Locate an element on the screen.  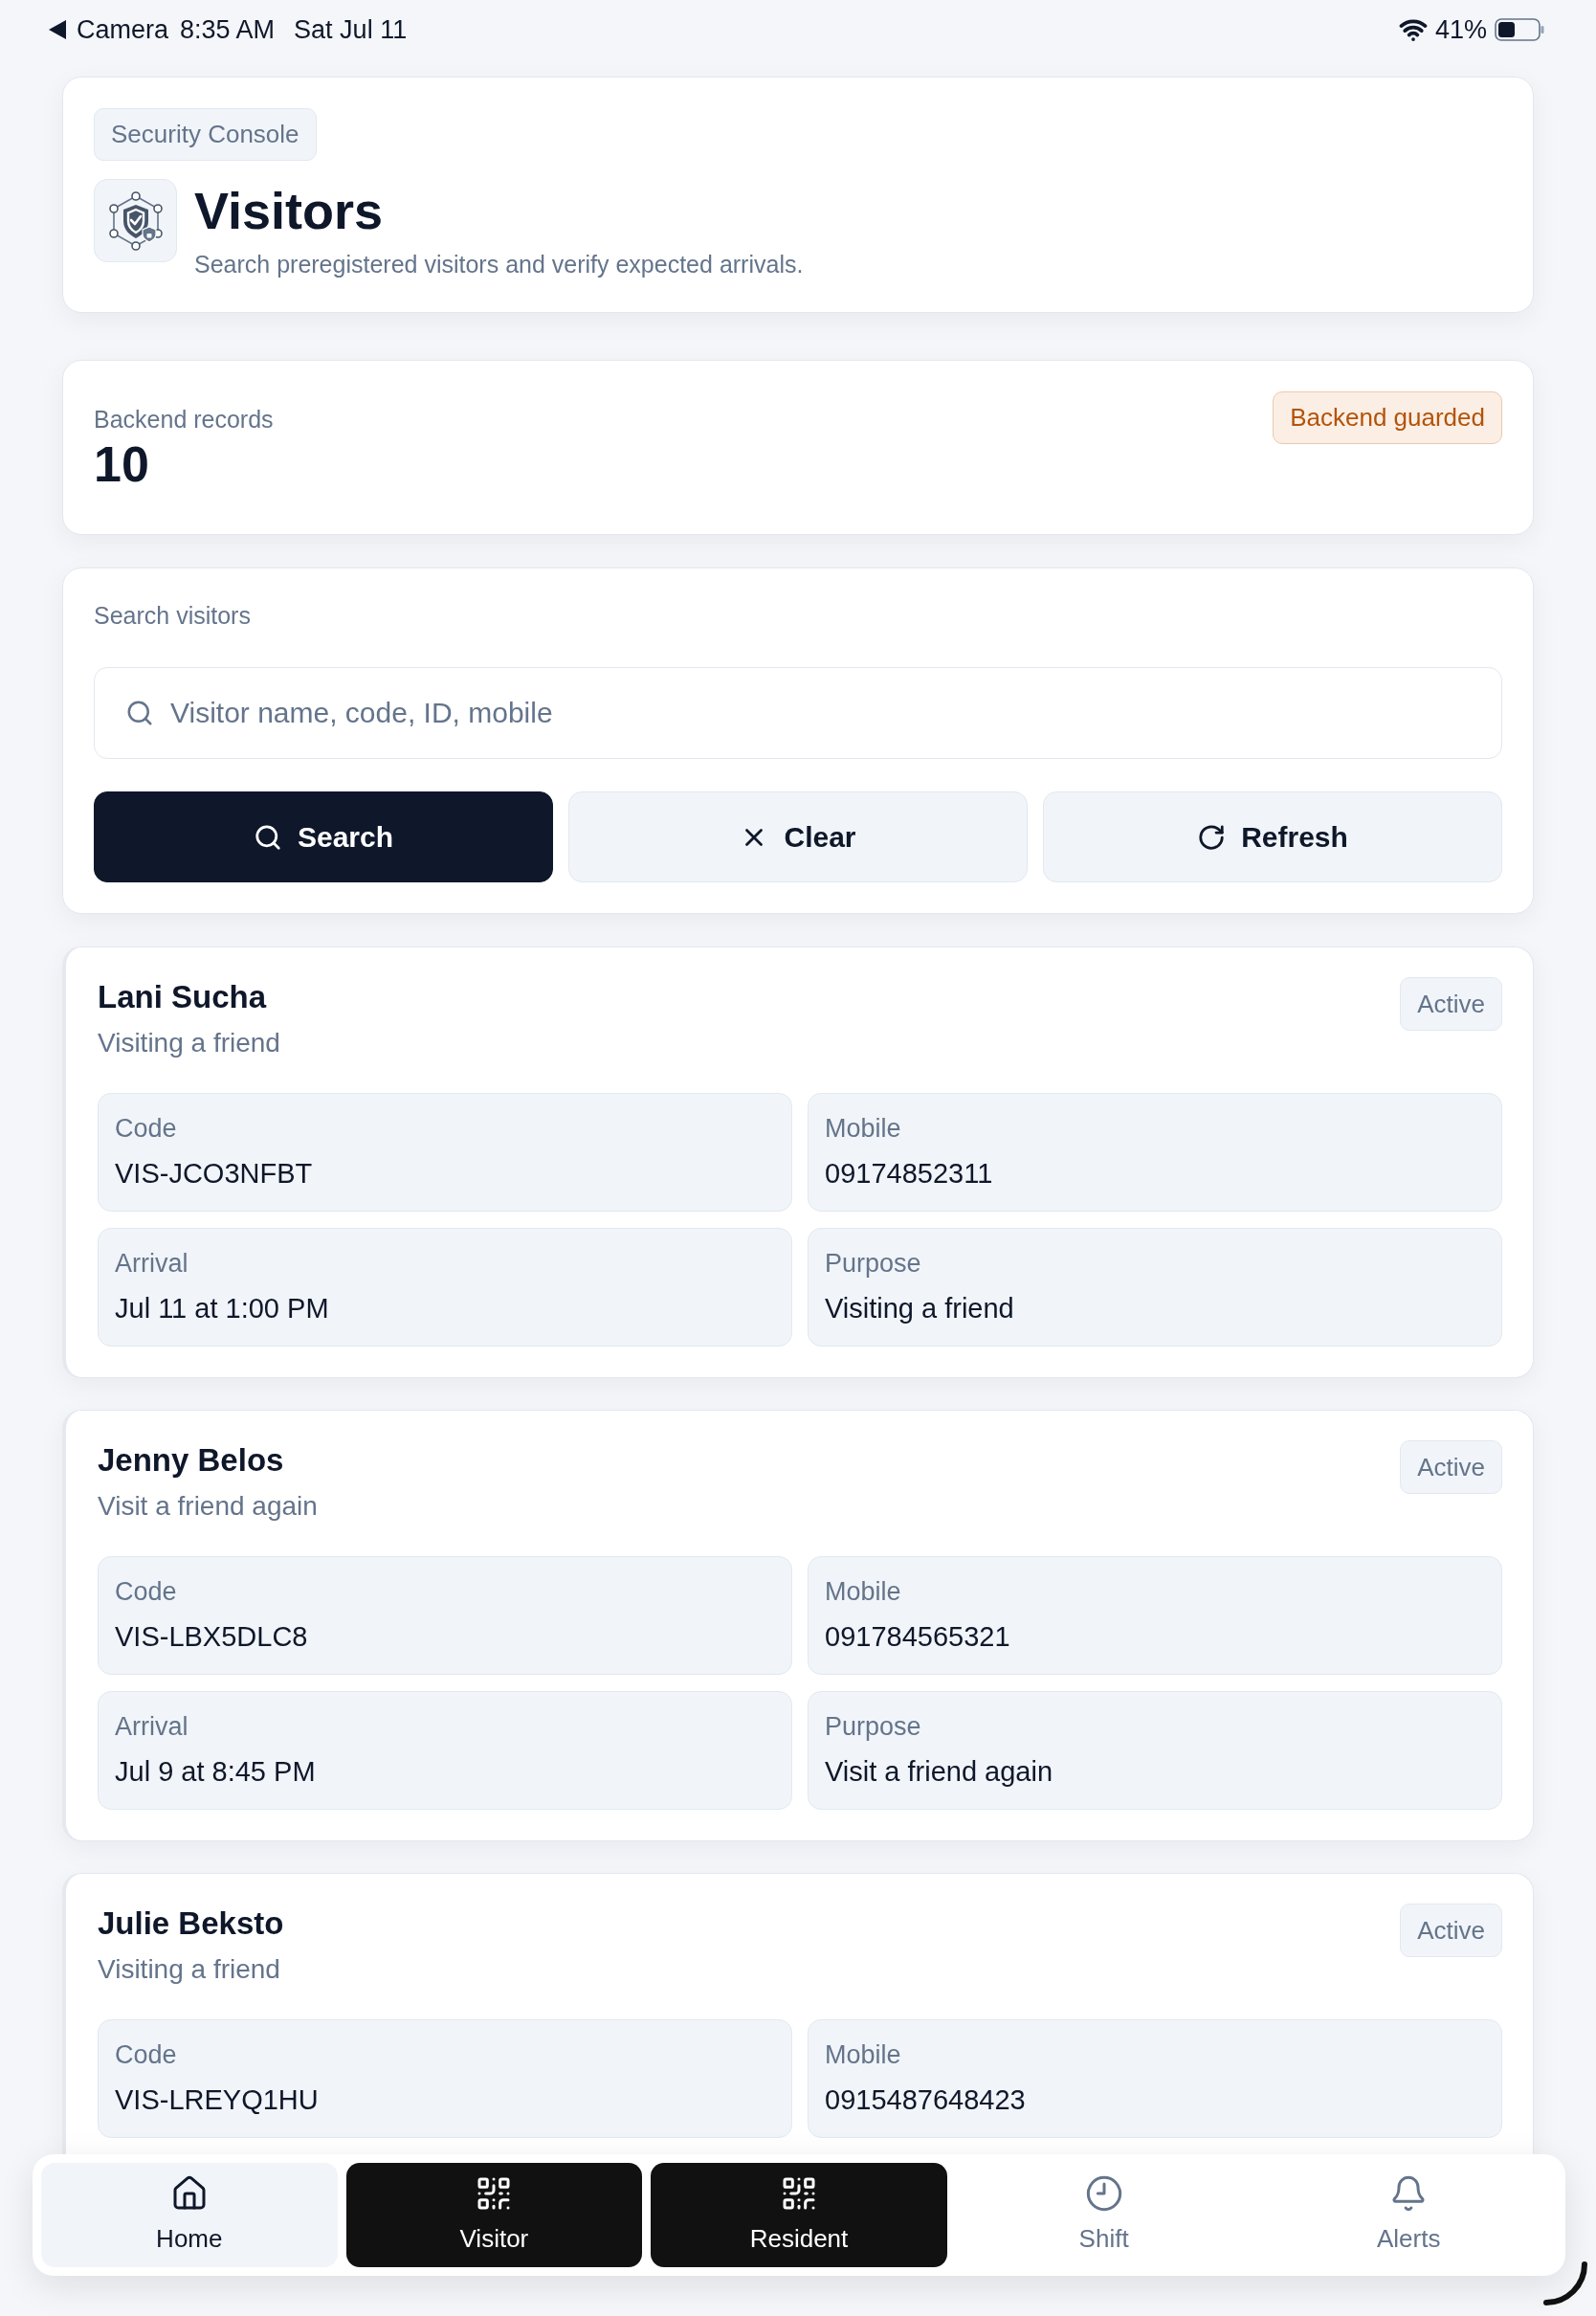
back-app-link: Camera is located at coordinates (123, 30).